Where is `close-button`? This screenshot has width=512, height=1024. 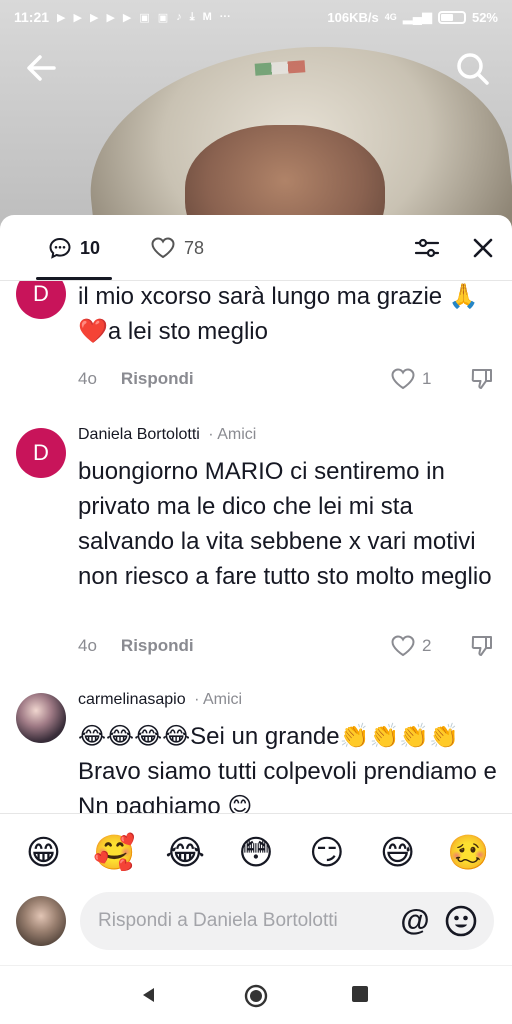
close-button is located at coordinates (483, 248).